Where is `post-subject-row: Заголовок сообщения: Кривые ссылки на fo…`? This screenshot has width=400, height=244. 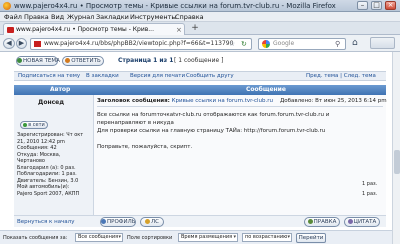
post-subject-row: Заголовок сообщения: Кривые ссылки на fo… is located at coordinates (185, 101).